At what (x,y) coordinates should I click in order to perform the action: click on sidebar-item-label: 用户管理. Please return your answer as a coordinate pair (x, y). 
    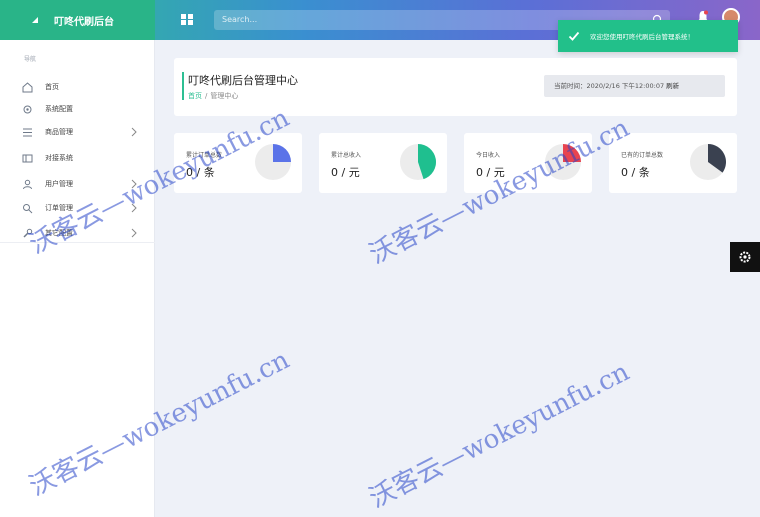
    Looking at the image, I should click on (59, 184).